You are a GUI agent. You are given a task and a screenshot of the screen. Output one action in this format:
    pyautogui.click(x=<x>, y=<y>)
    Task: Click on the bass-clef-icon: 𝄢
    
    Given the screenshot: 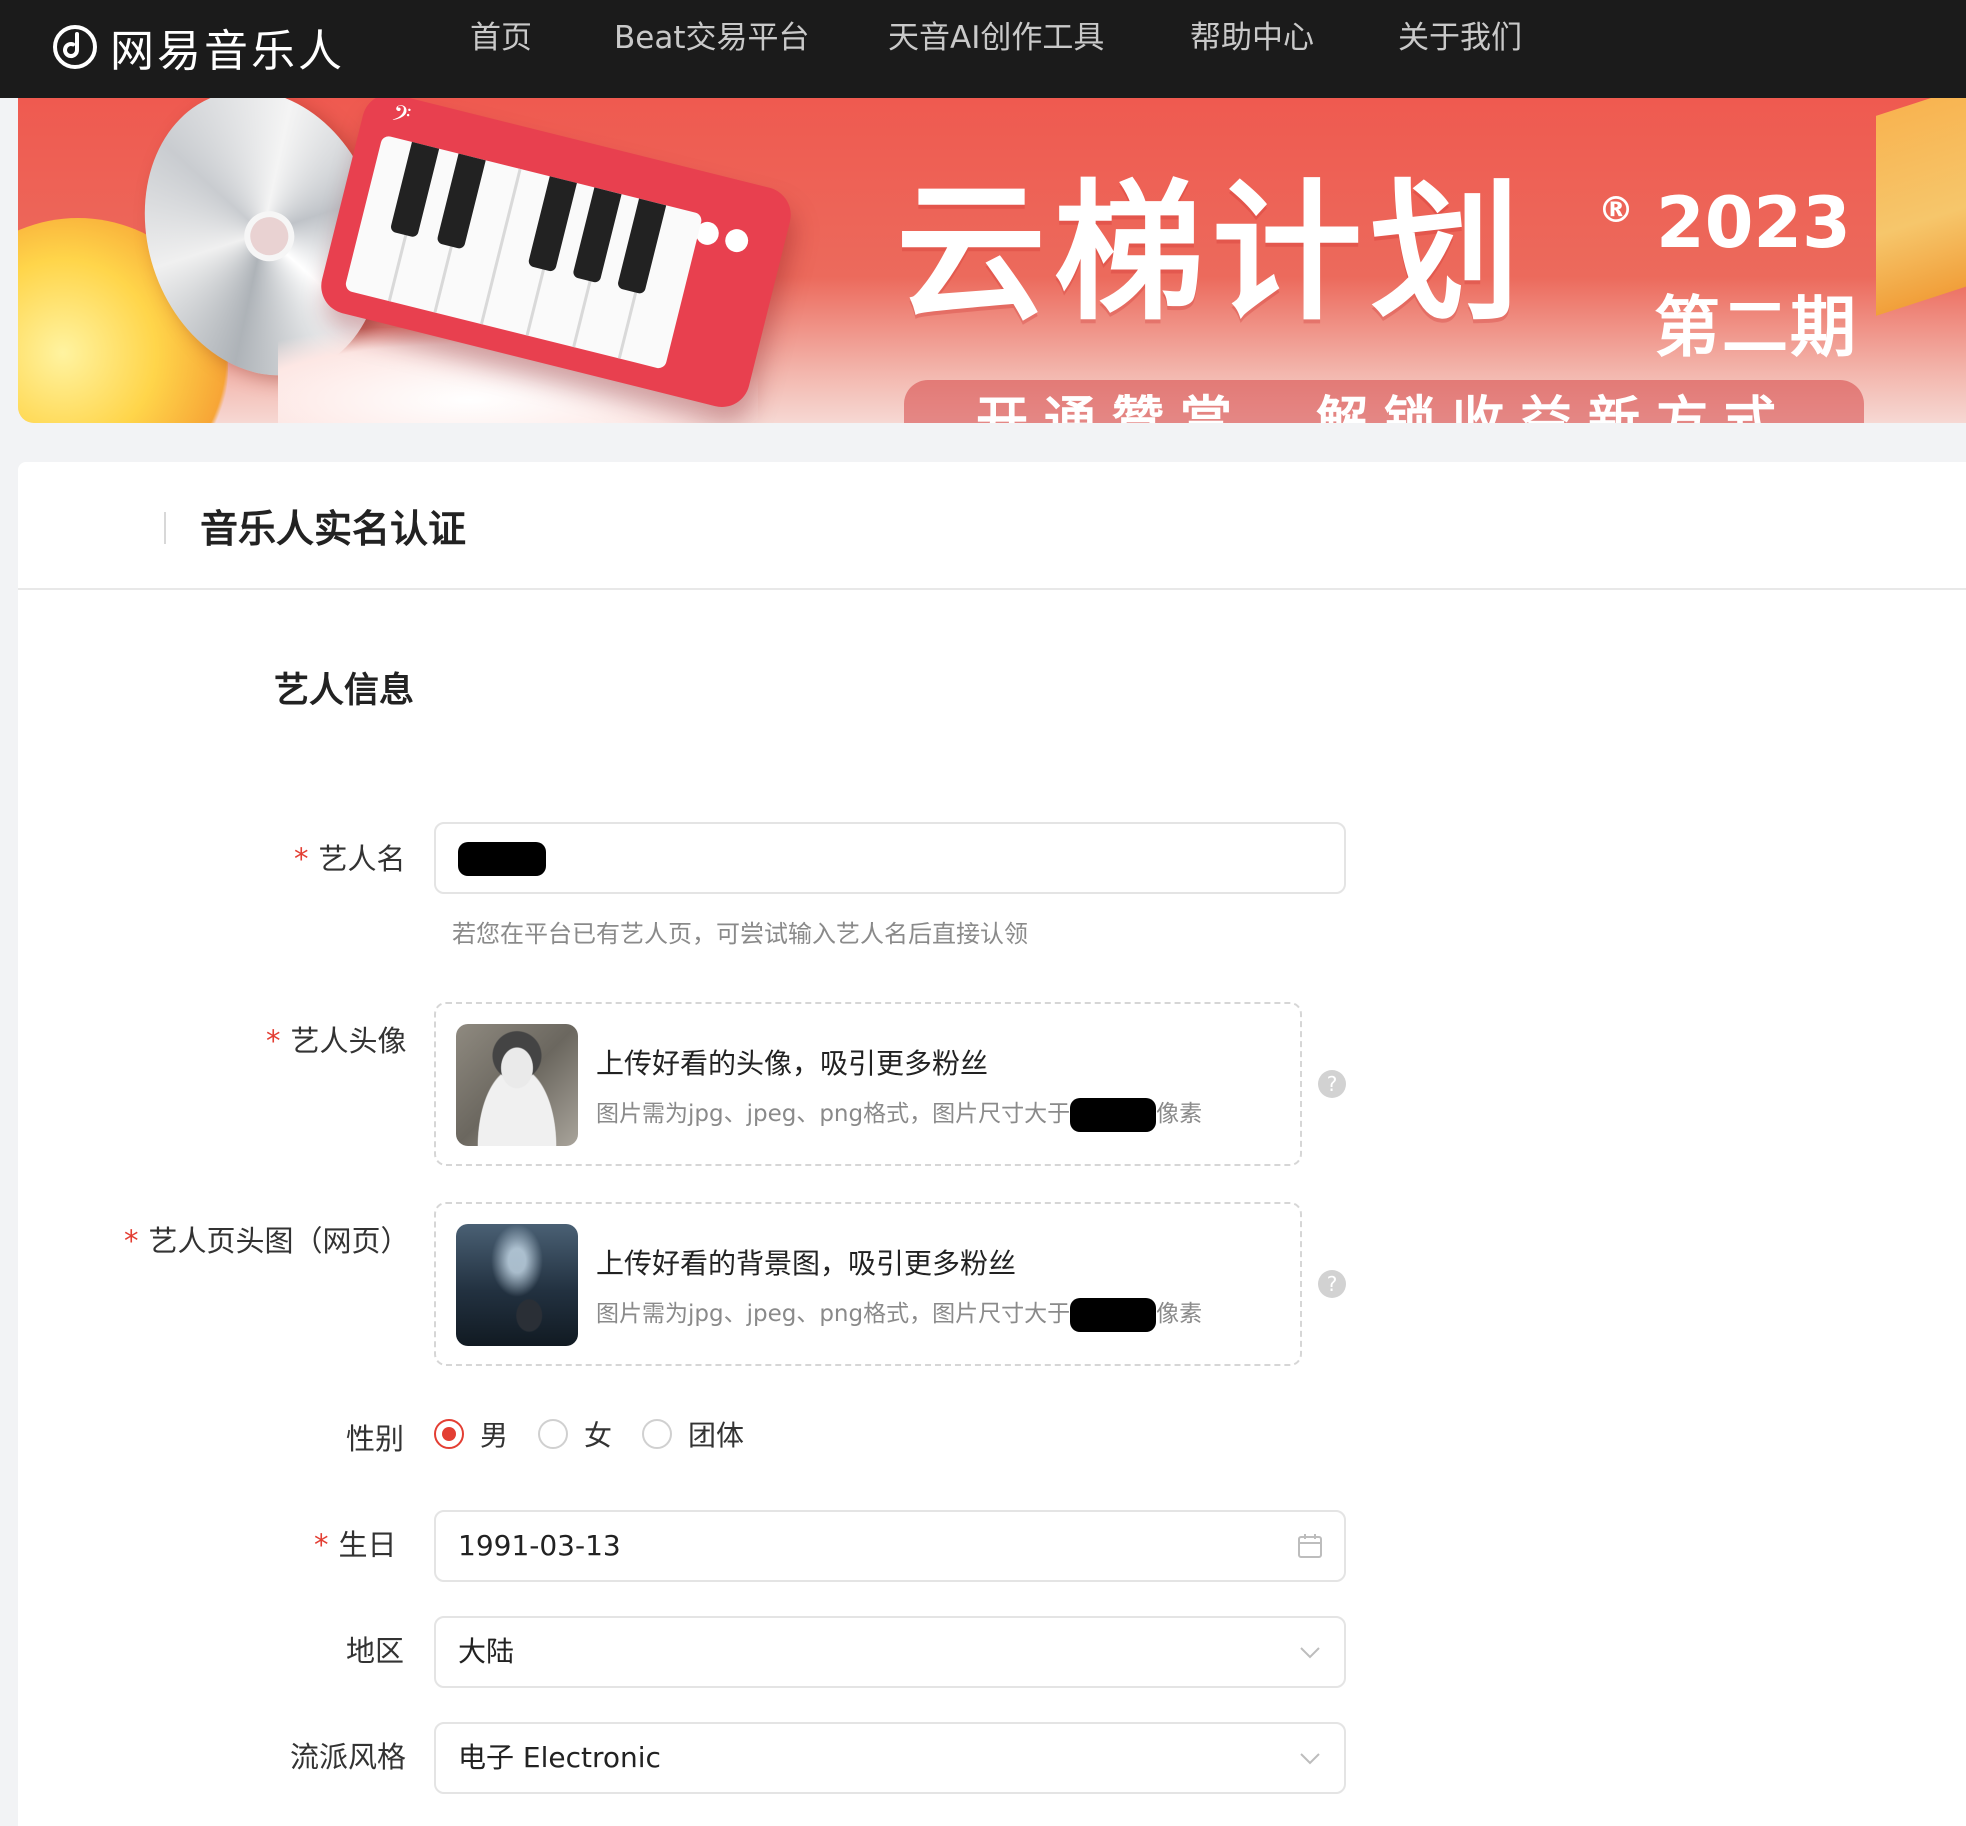 What is the action you would take?
    pyautogui.click(x=400, y=117)
    